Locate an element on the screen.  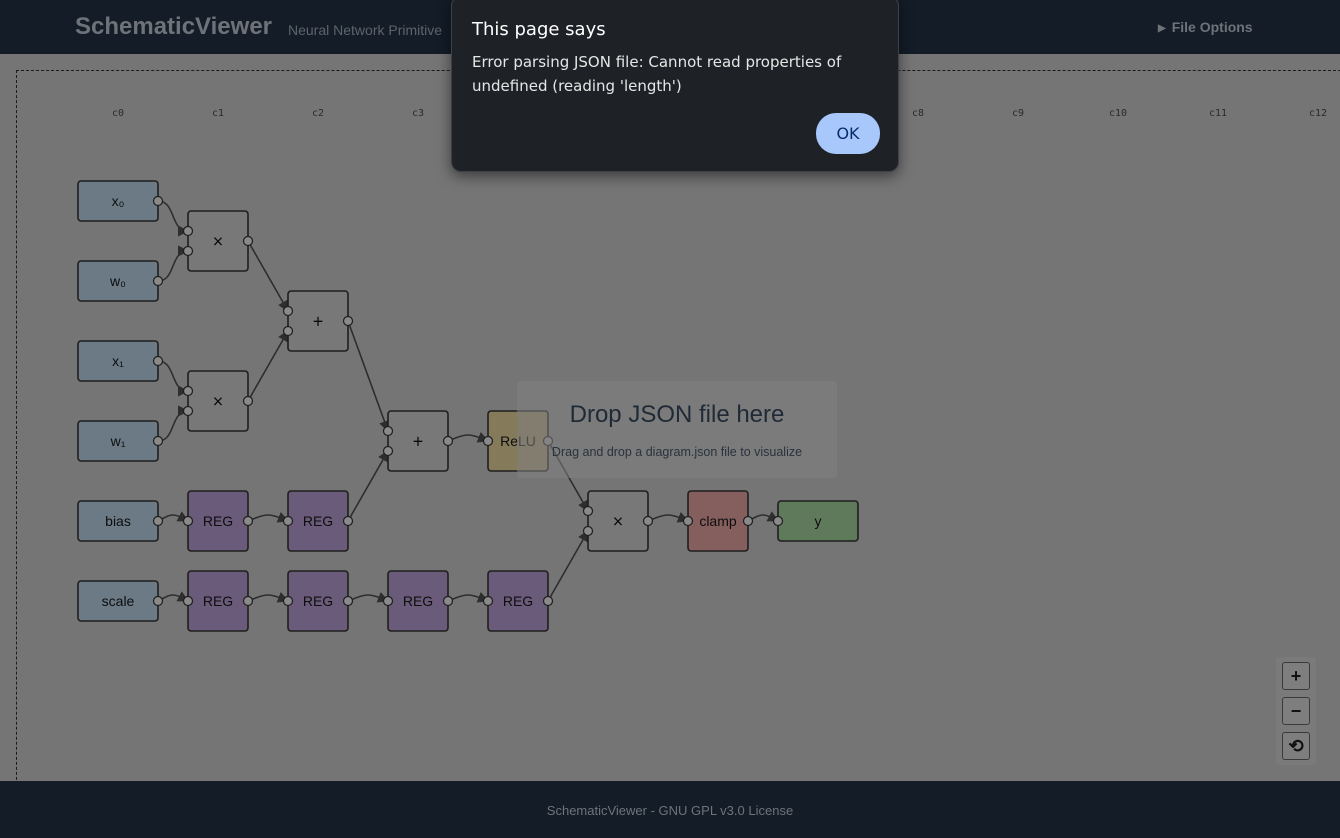
svg-text: w₁ is located at coordinates (118, 441).